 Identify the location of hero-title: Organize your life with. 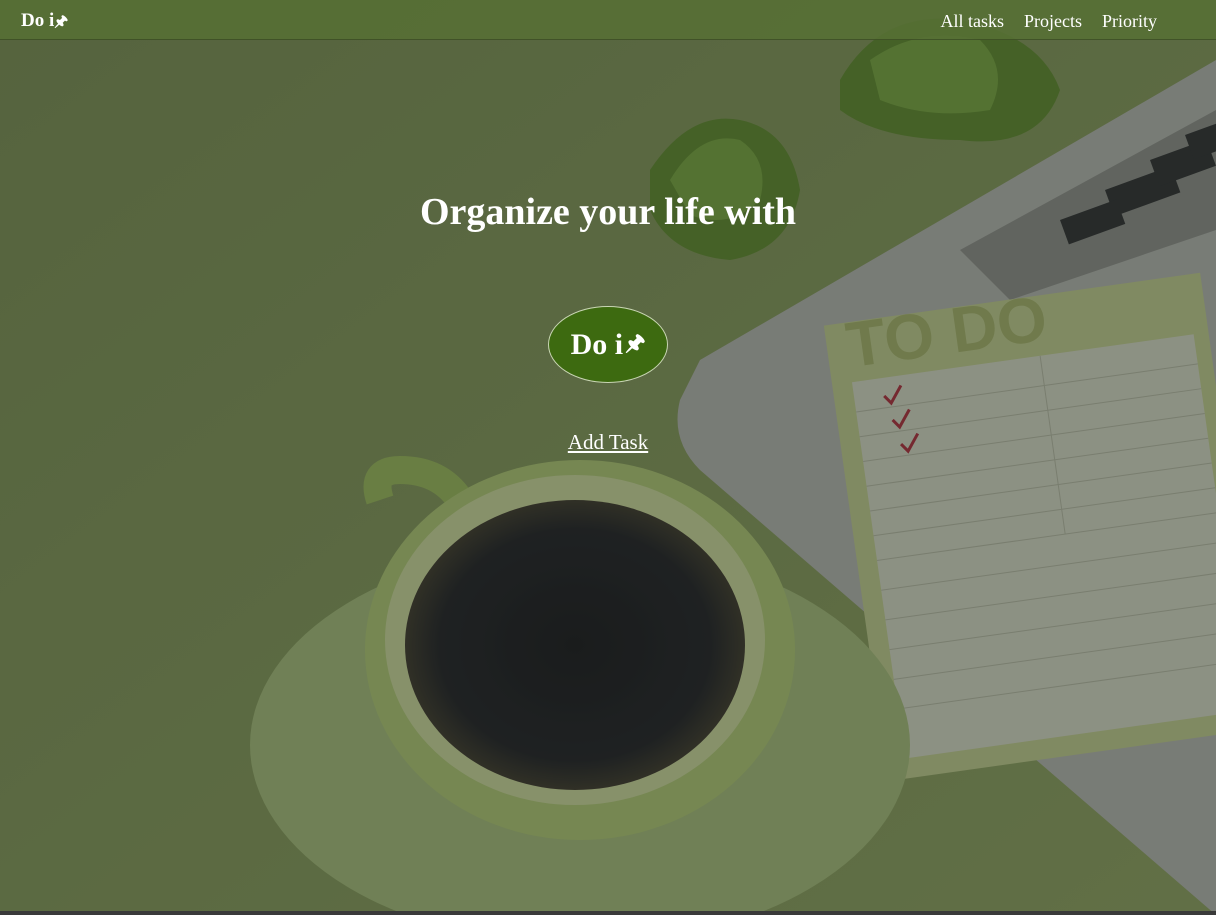
(608, 212).